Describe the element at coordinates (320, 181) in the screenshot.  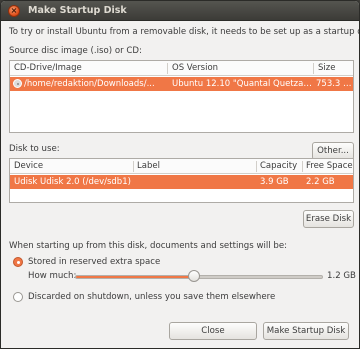
I see `disk-free-cell: 2.2 GB` at that location.